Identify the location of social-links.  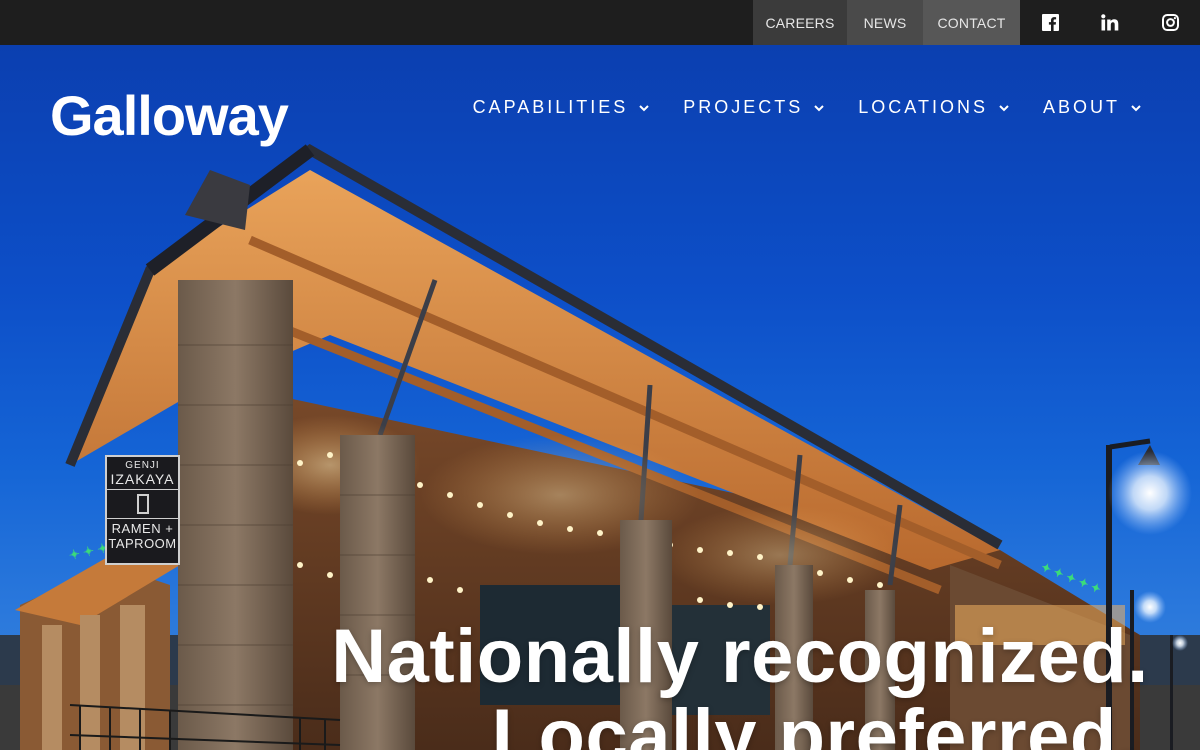
(1110, 22).